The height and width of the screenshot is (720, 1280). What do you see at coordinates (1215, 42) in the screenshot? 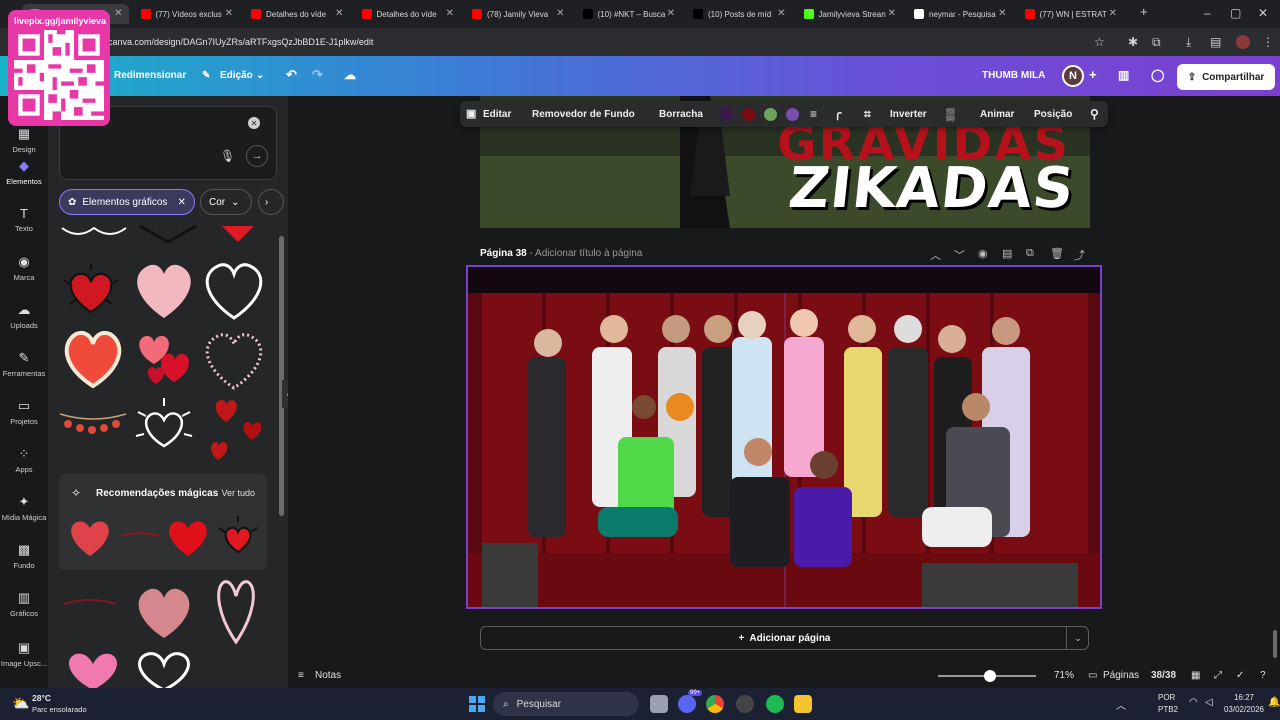
I see `tab-search-icon: ▤` at bounding box center [1215, 42].